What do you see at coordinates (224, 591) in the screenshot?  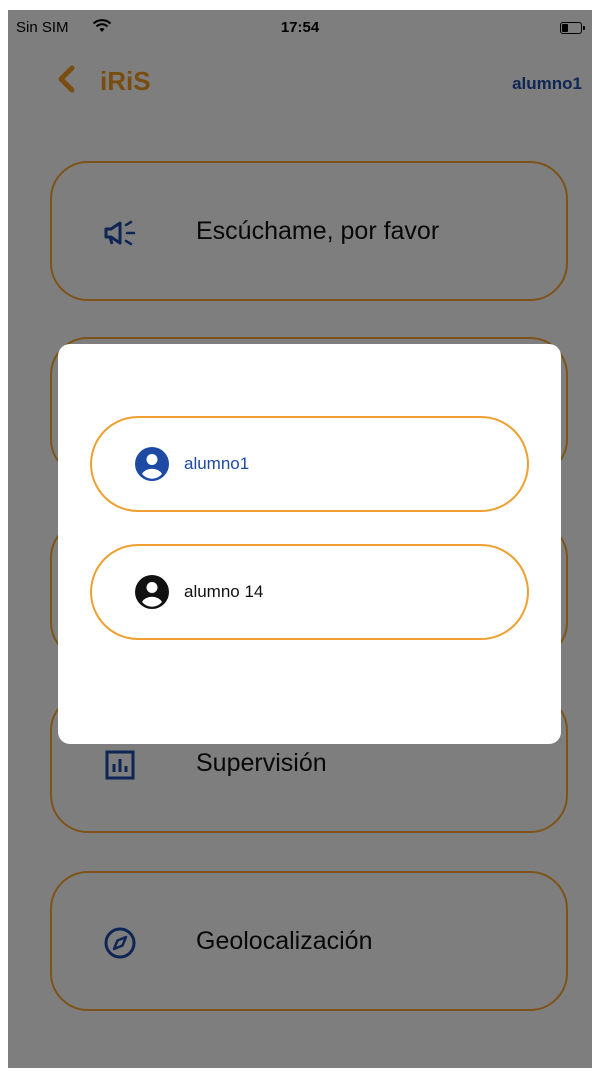 I see `user-option-label: alumno 14` at bounding box center [224, 591].